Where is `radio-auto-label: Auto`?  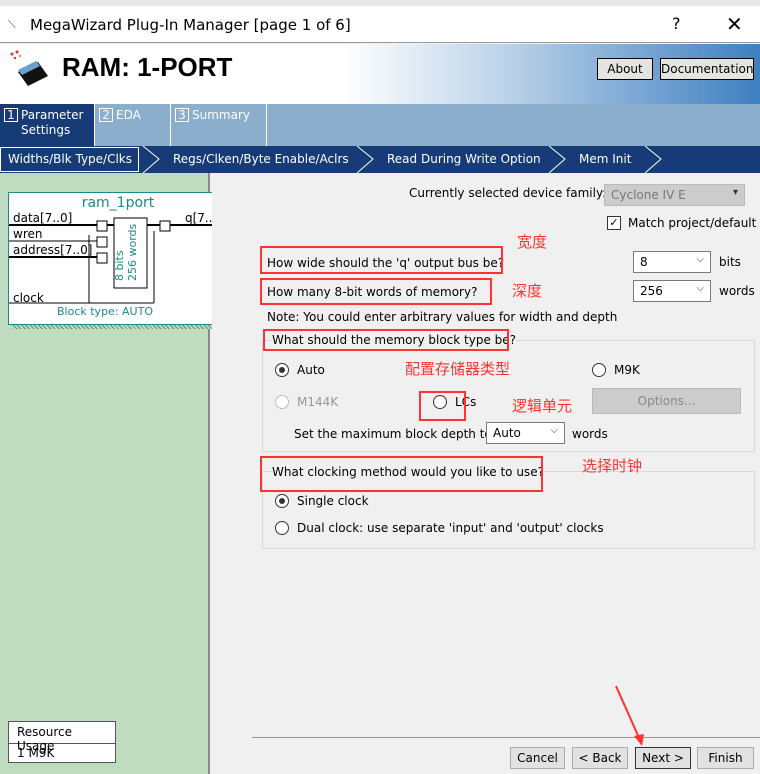
radio-auto-label: Auto is located at coordinates (311, 370).